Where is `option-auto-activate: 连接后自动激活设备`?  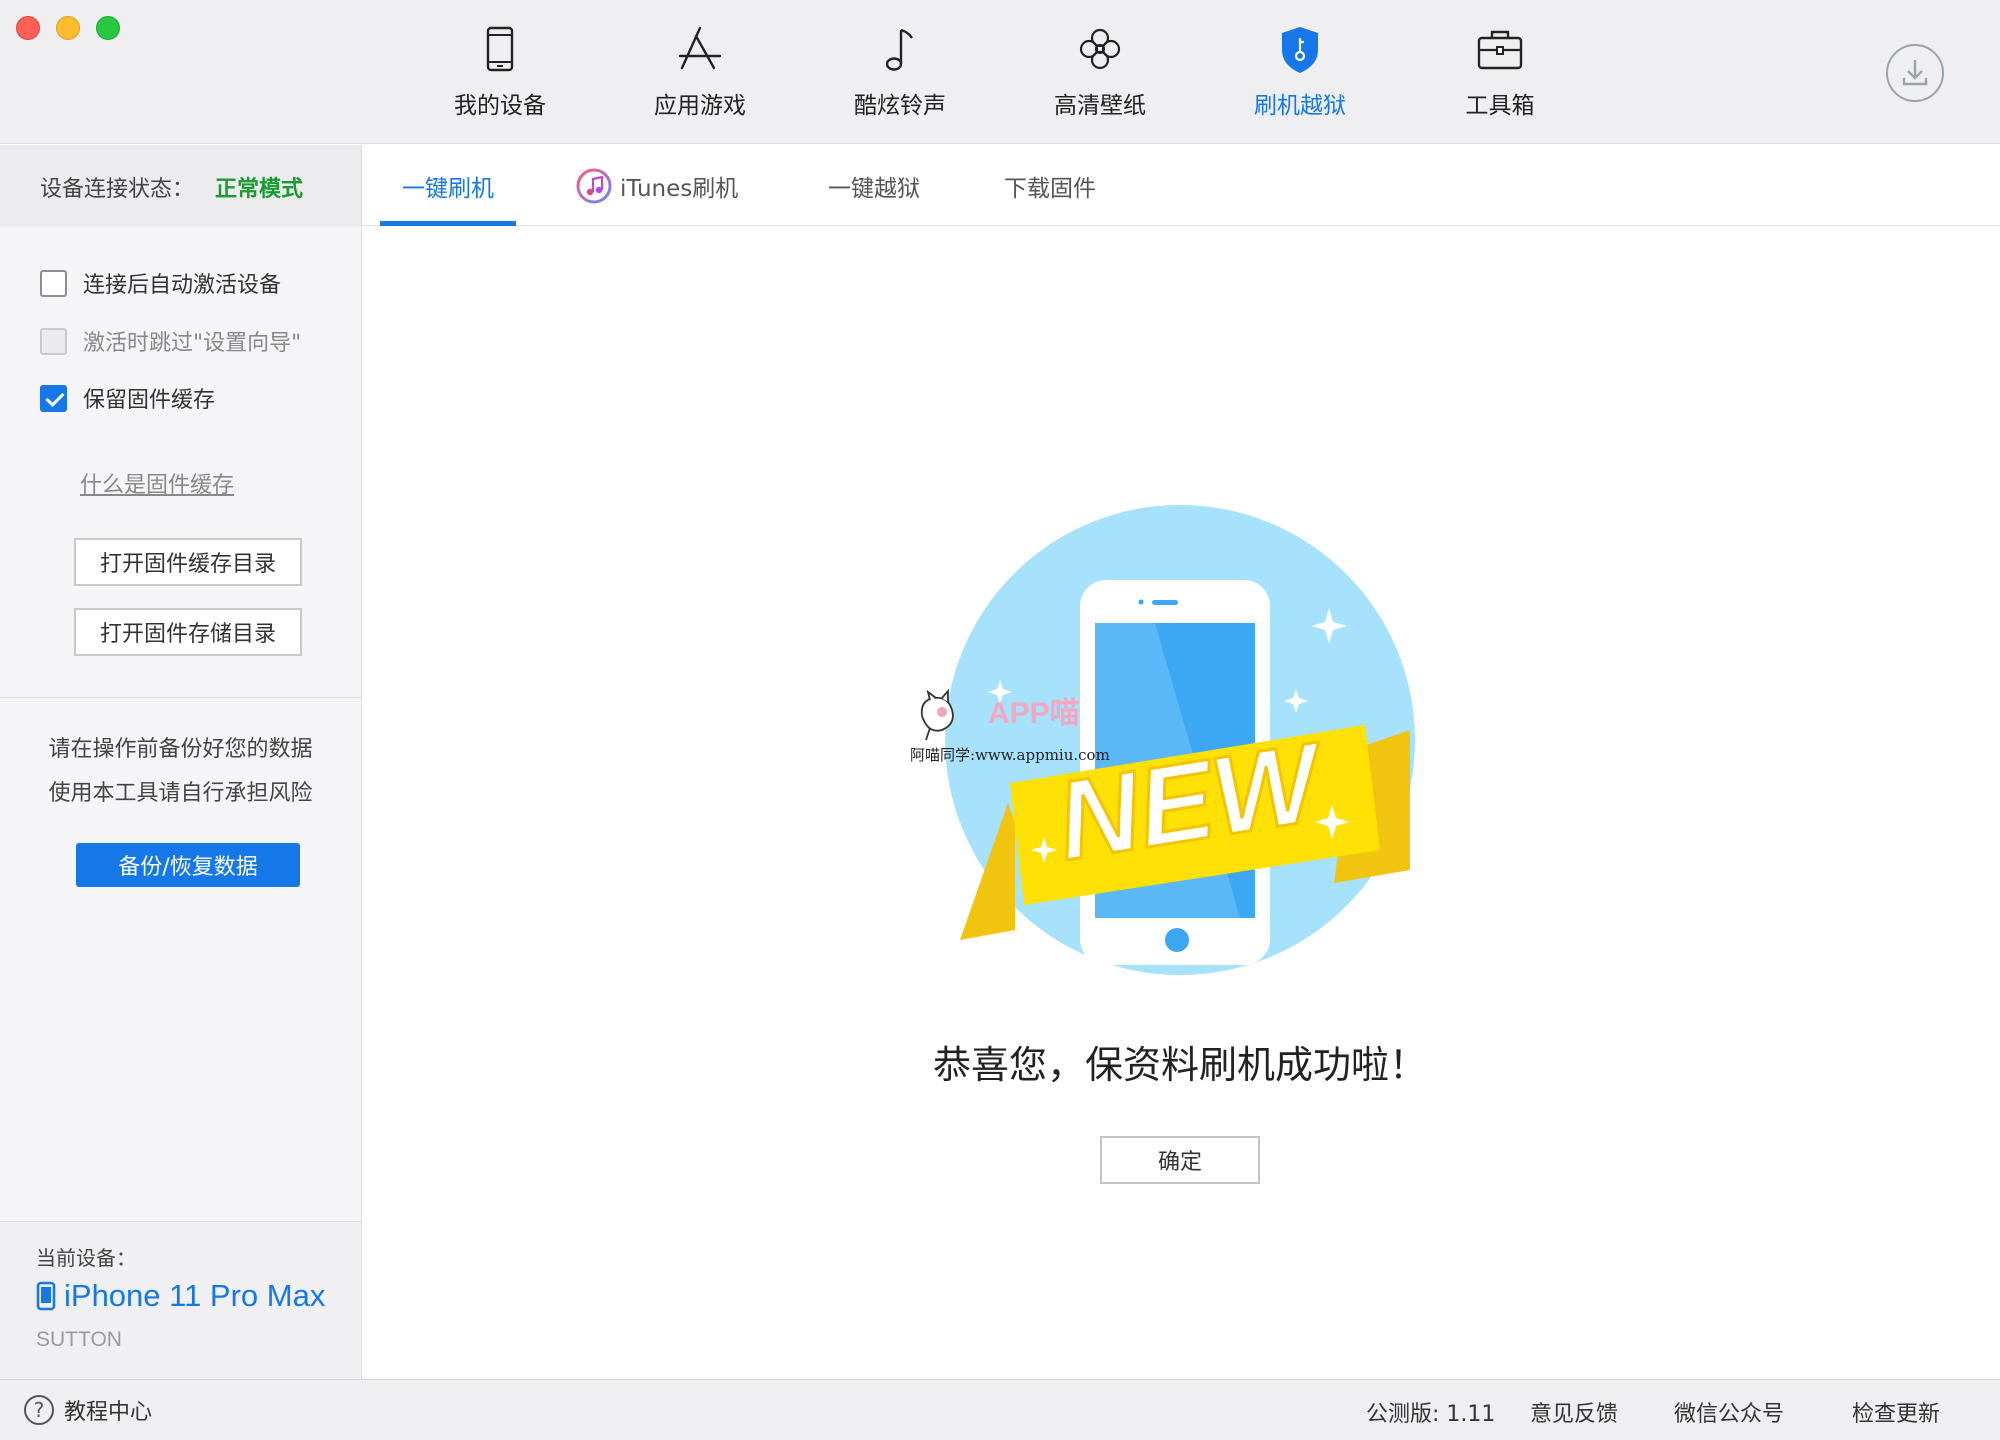 option-auto-activate: 连接后自动激活设备 is located at coordinates (160, 283).